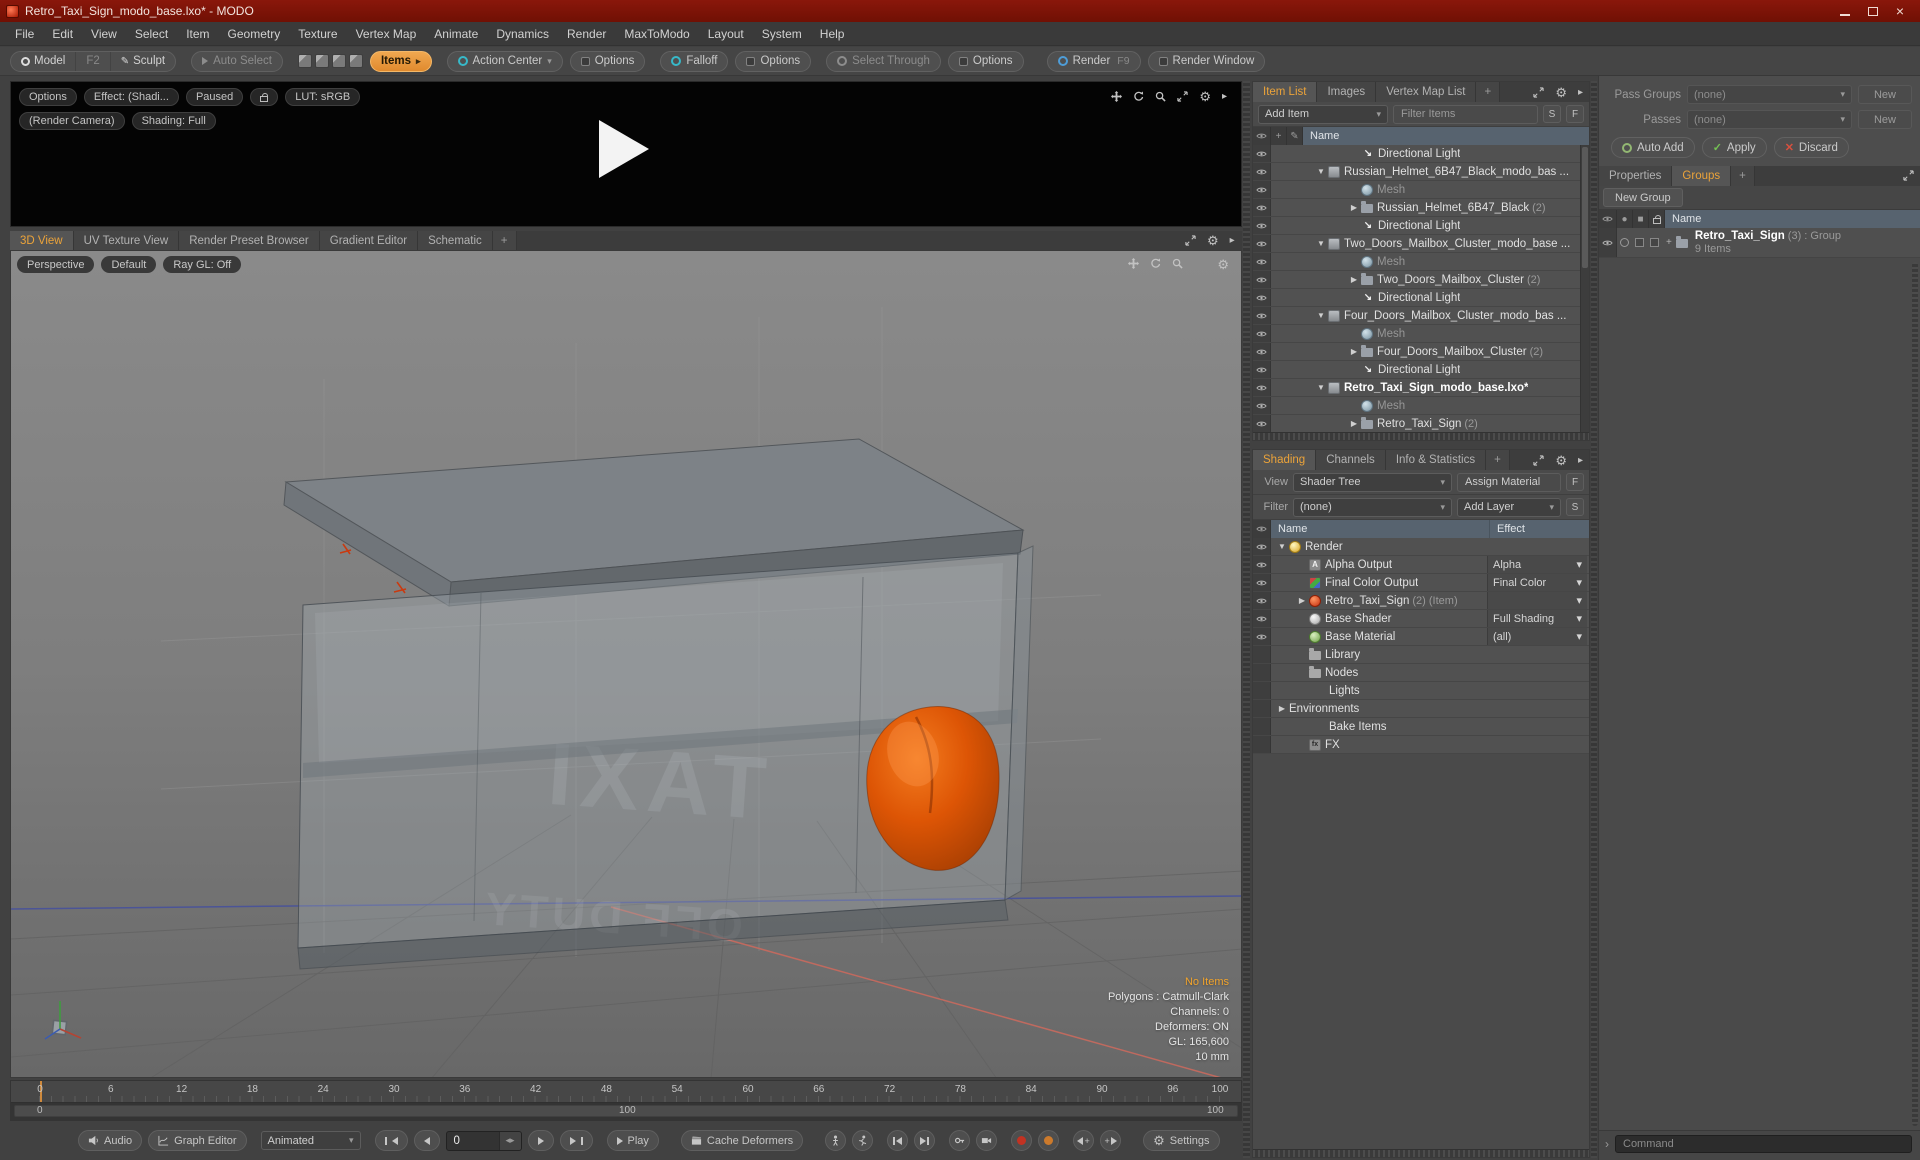 The height and width of the screenshot is (1160, 1920). I want to click on vertical-scrollbar, so click(1246, 619).